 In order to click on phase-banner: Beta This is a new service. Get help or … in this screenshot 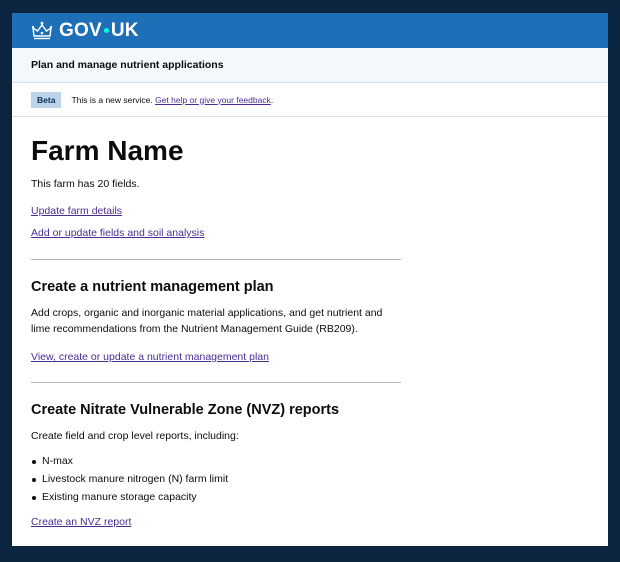, I will do `click(310, 100)`.